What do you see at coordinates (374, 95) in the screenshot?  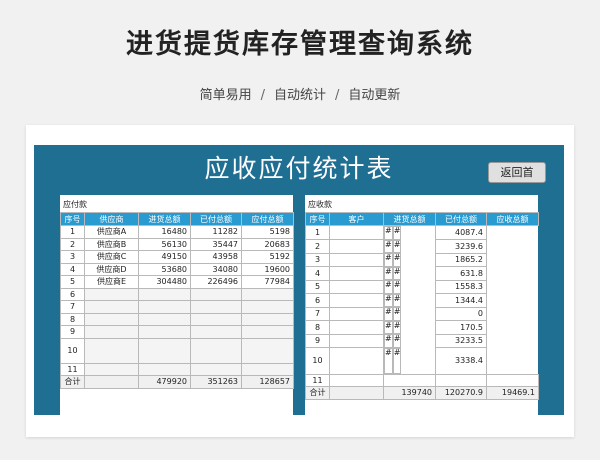 I see `subtitle-item: 自动更新` at bounding box center [374, 95].